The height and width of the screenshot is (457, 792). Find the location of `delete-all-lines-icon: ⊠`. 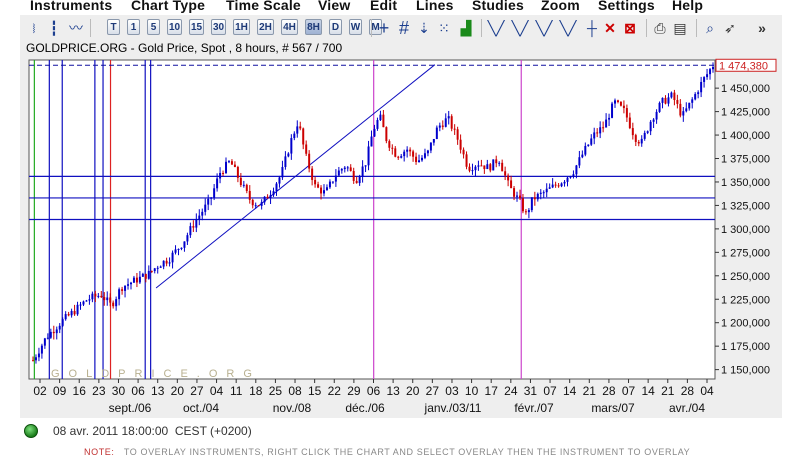

delete-all-lines-icon: ⊠ is located at coordinates (630, 28).